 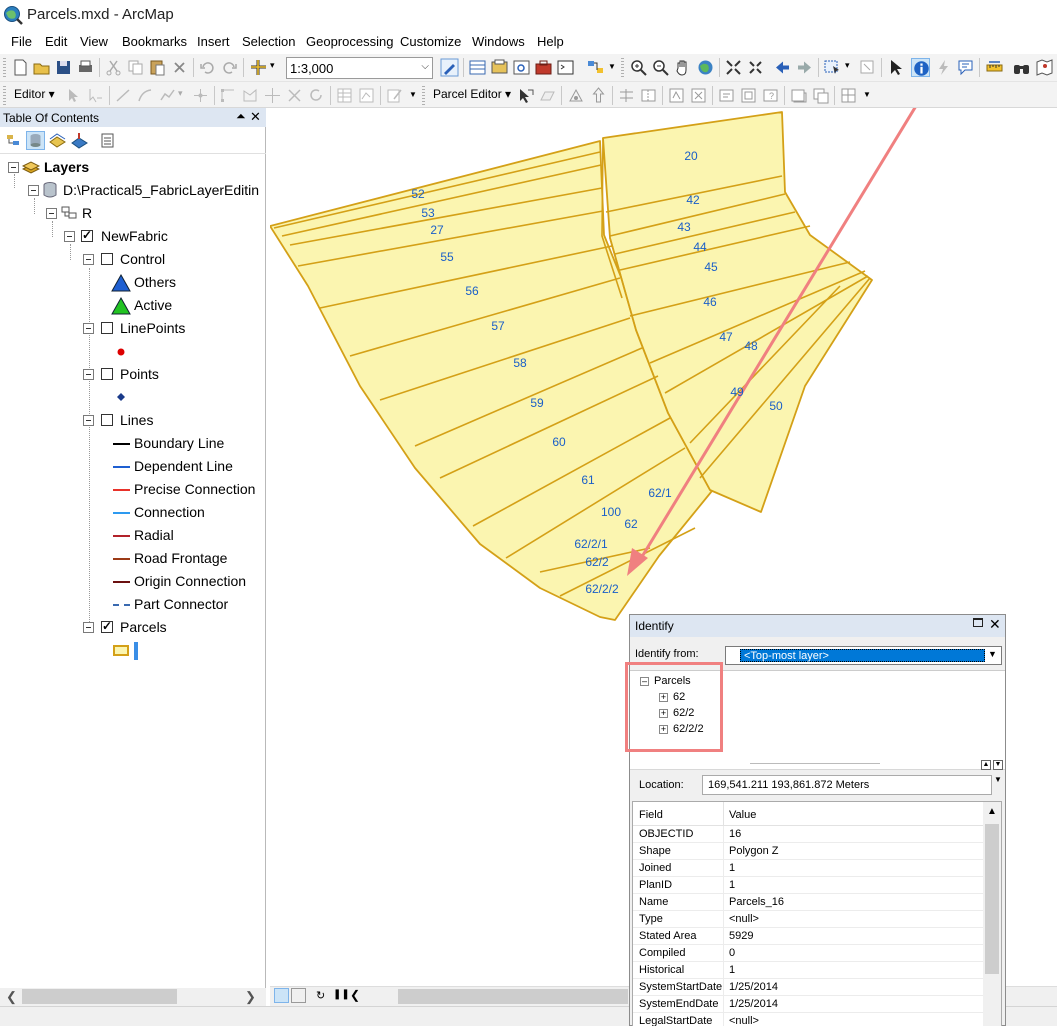 What do you see at coordinates (565, 67) in the screenshot?
I see `python-window-icon` at bounding box center [565, 67].